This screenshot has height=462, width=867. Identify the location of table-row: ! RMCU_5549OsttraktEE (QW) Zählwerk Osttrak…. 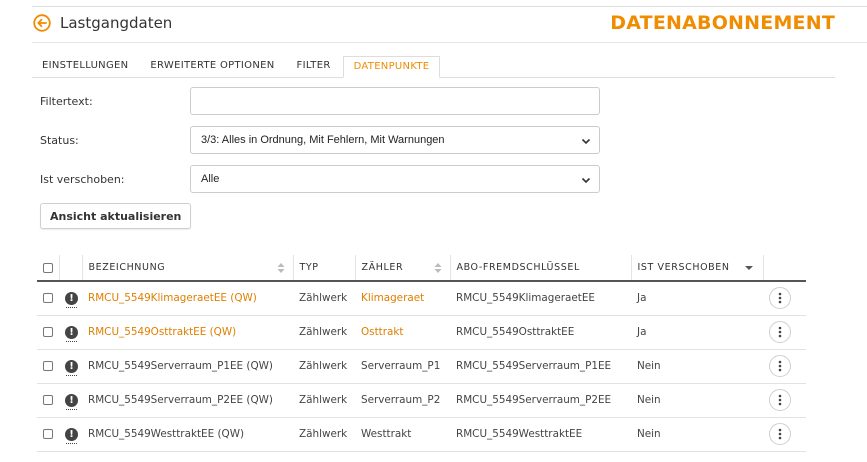
(421, 332).